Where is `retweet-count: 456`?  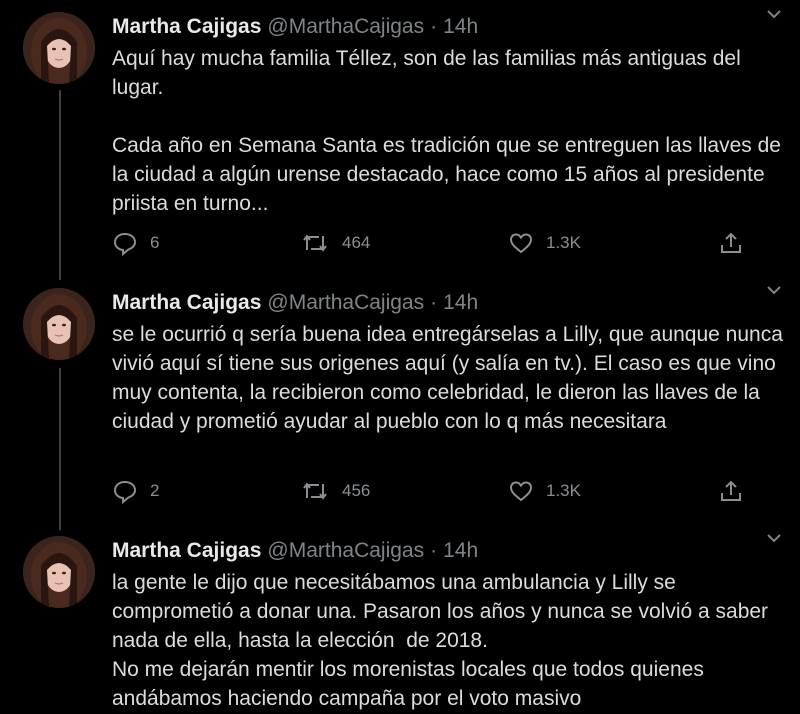 retweet-count: 456 is located at coordinates (356, 490).